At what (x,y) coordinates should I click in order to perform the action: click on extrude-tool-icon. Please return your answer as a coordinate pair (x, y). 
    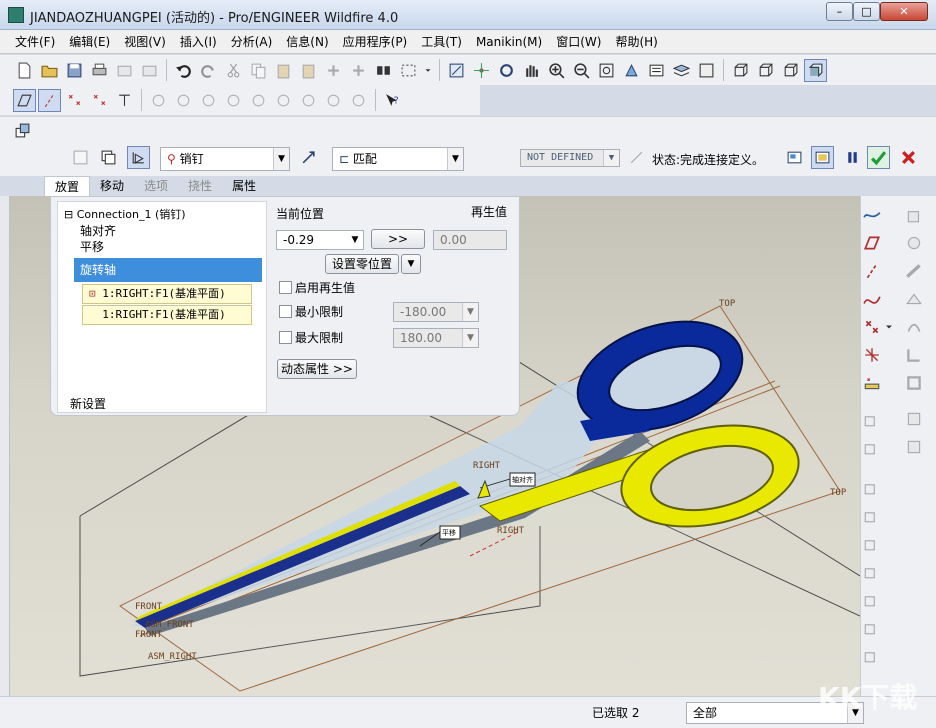
    Looking at the image, I should click on (914, 215).